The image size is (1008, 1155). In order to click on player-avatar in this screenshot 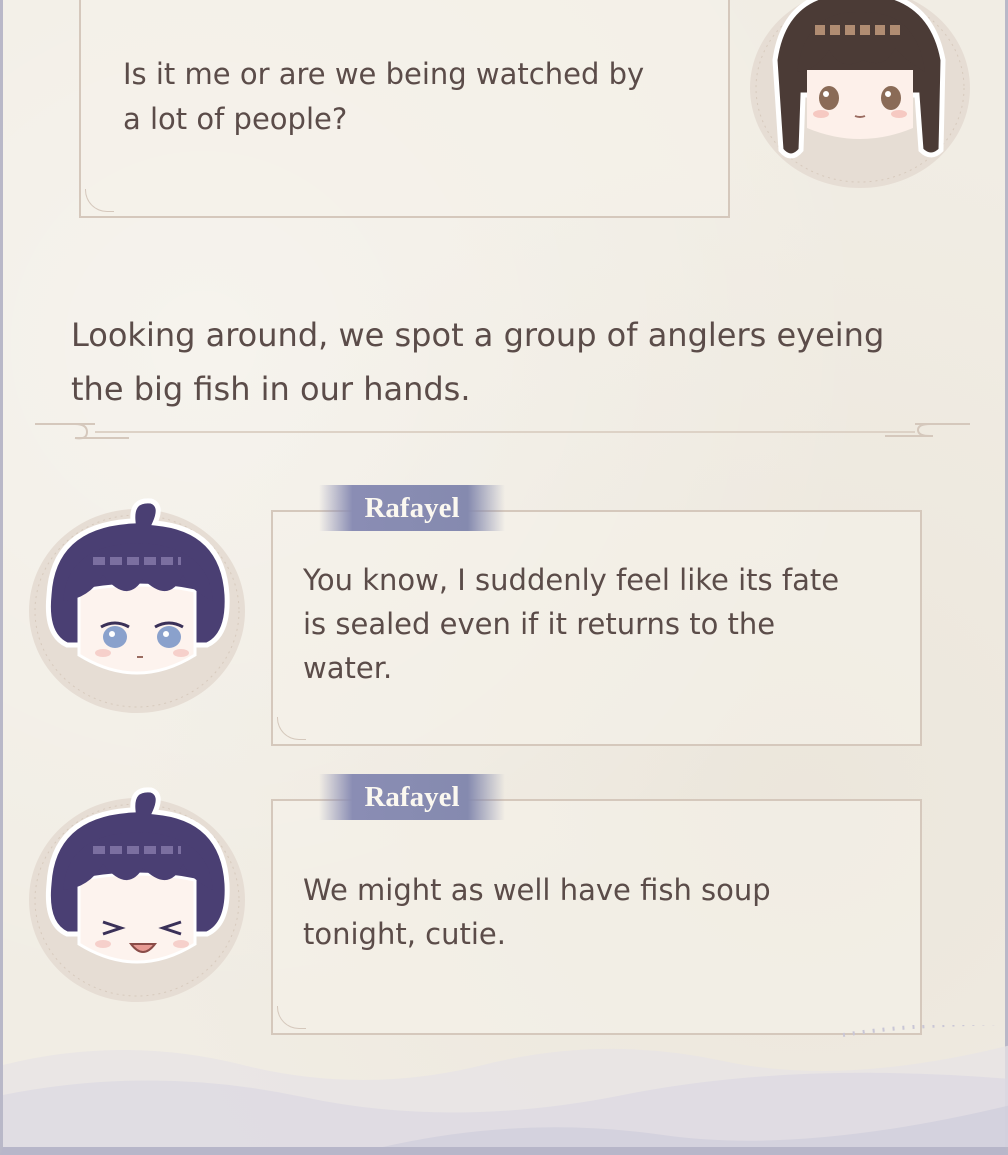, I will do `click(860, 95)`.